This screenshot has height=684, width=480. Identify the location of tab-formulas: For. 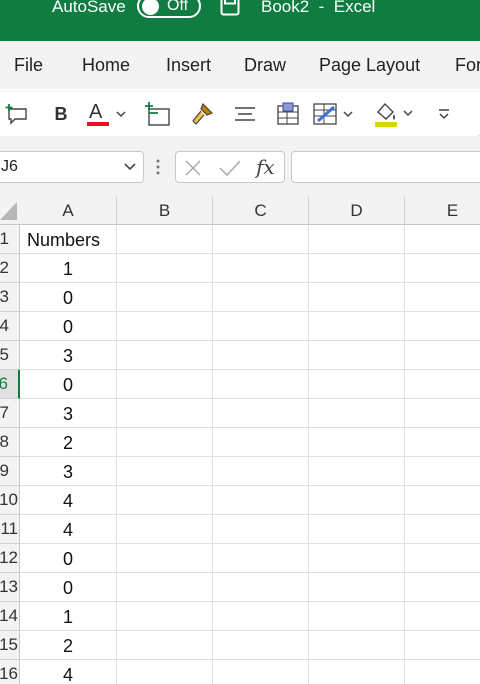
(467, 65).